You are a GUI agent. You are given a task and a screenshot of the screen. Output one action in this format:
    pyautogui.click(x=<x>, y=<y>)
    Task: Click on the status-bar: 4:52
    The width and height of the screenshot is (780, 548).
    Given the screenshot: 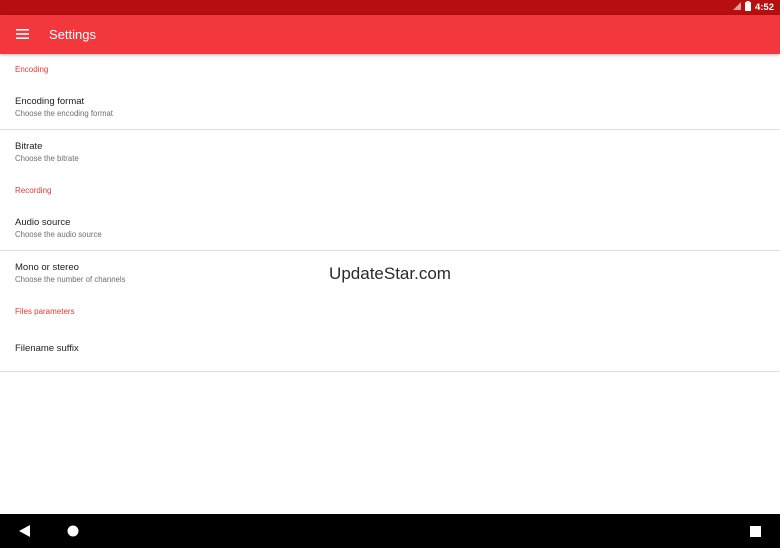 What is the action you would take?
    pyautogui.click(x=390, y=7)
    